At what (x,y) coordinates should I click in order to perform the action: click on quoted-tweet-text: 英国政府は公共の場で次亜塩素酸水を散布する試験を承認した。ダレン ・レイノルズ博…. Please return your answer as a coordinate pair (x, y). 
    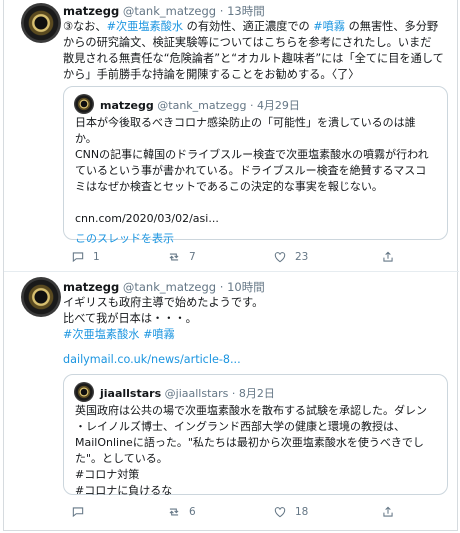
    Looking at the image, I should click on (257, 451).